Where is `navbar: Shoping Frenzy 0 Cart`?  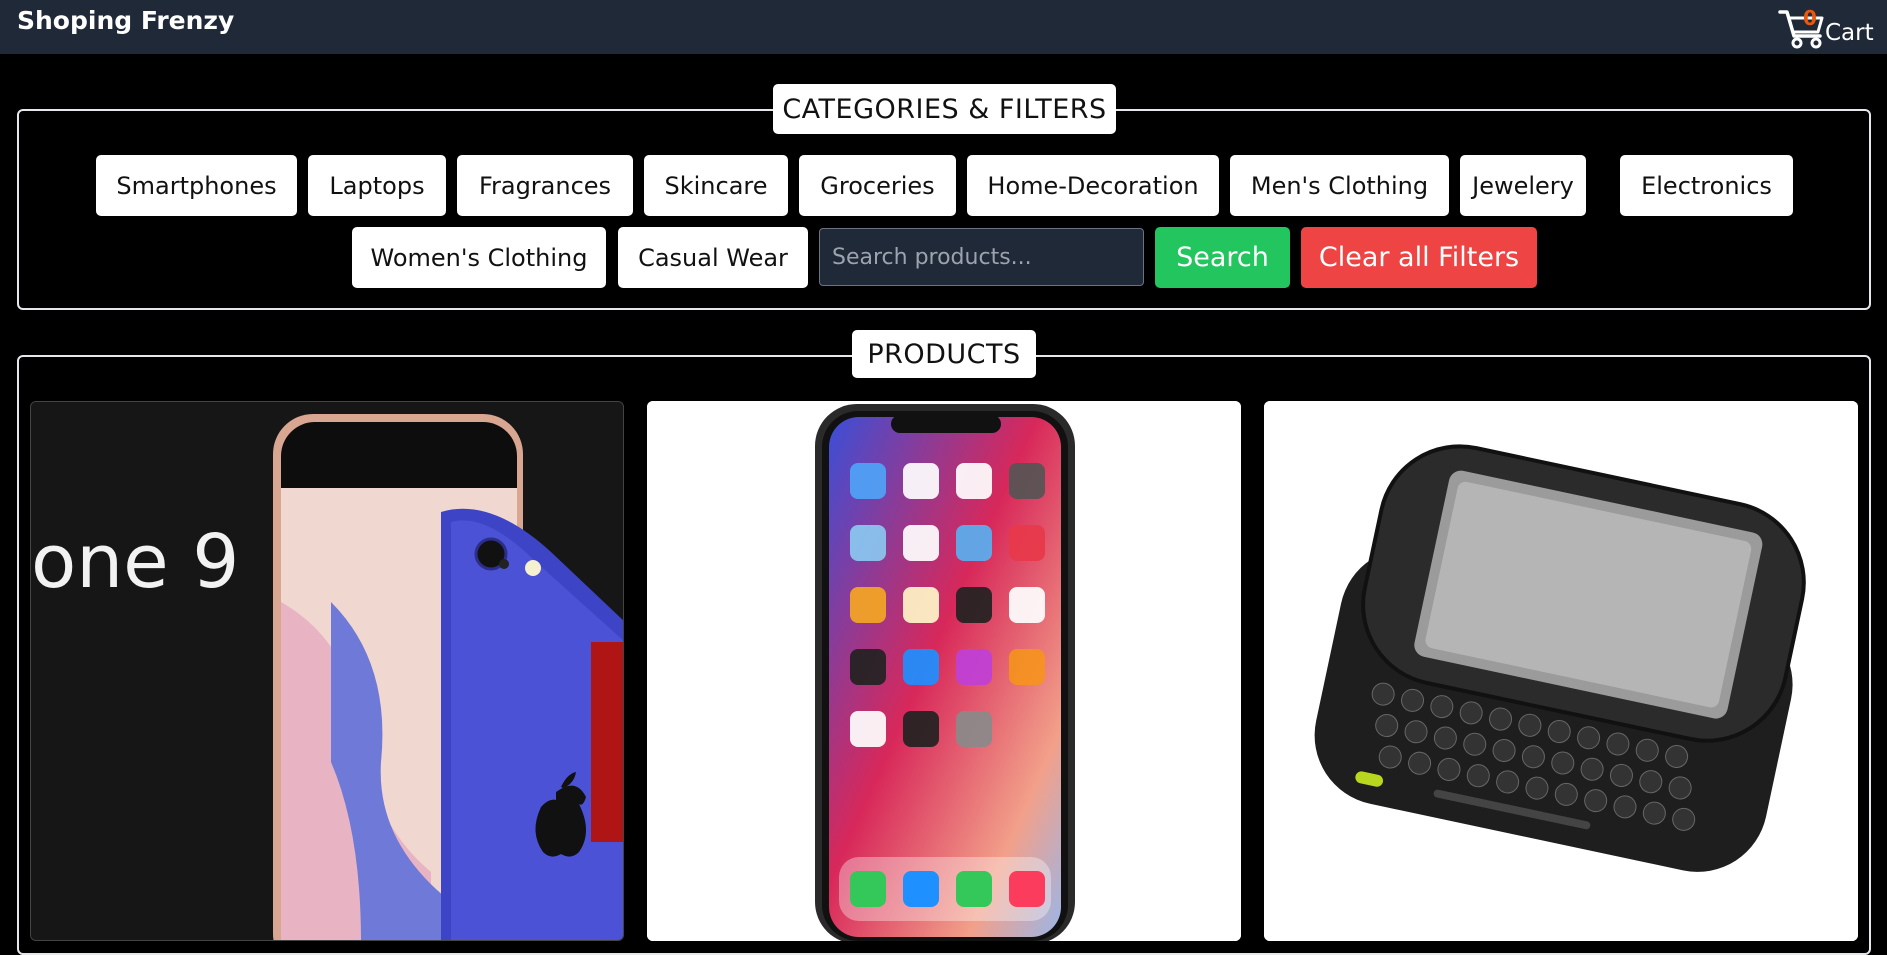 navbar: Shoping Frenzy 0 Cart is located at coordinates (943, 27).